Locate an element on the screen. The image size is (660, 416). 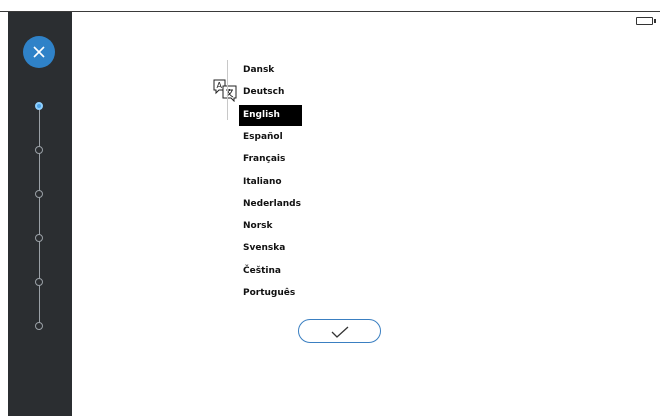
language-option-10: Português is located at coordinates (269, 293).